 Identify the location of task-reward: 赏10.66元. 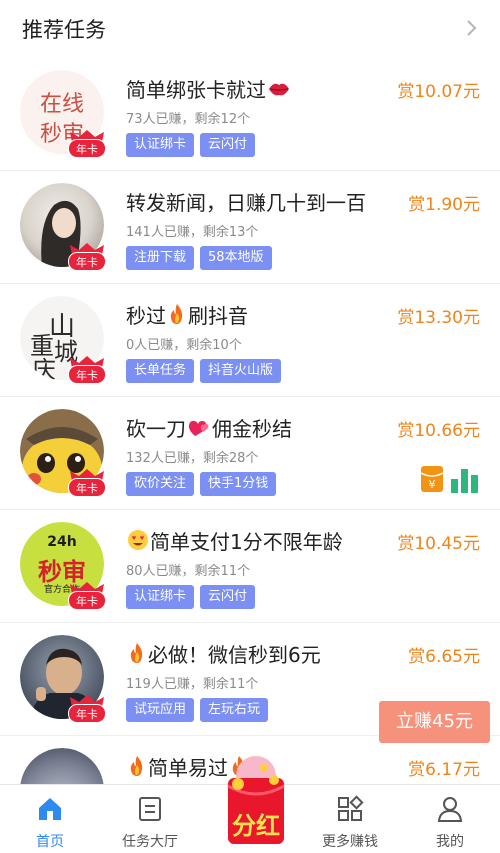
(438, 431).